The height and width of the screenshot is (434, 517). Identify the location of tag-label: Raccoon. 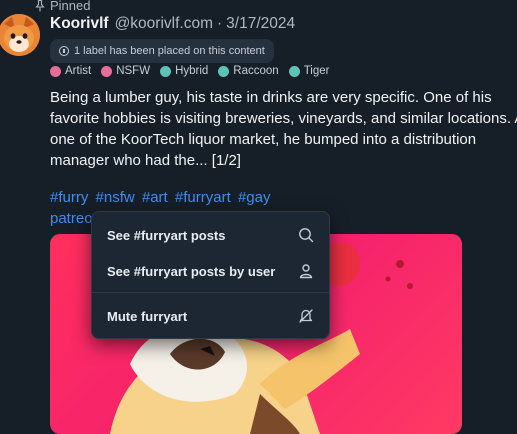
(256, 71).